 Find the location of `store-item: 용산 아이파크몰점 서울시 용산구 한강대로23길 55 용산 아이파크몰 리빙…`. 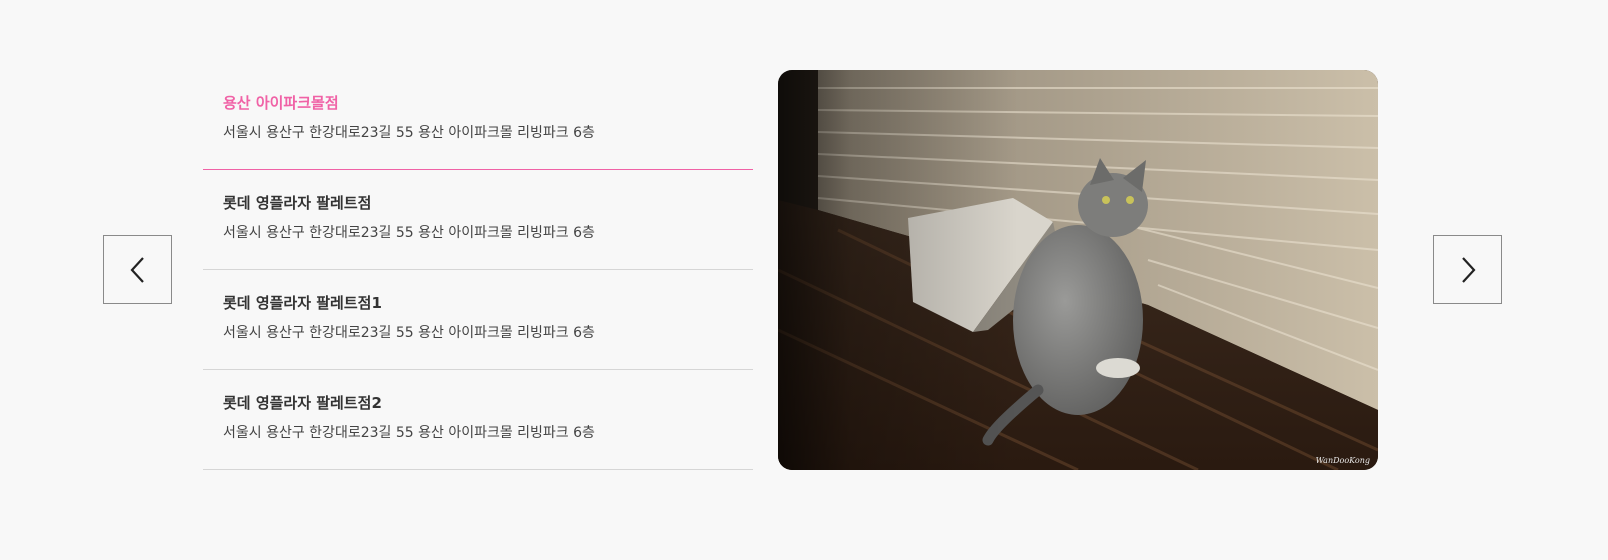

store-item: 용산 아이파크몰점 서울시 용산구 한강대로23길 55 용산 아이파크몰 리빙… is located at coordinates (478, 120).